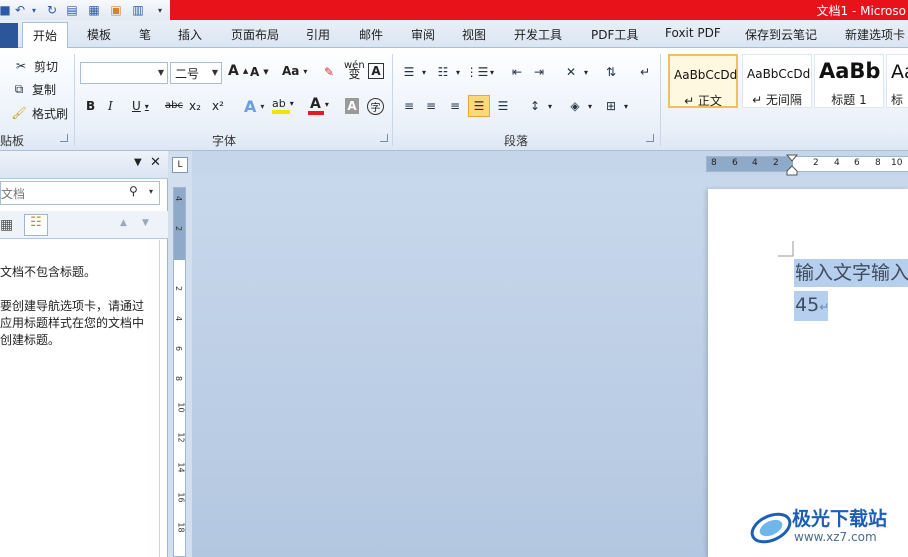 The image size is (908, 557). I want to click on divider, so click(392, 100).